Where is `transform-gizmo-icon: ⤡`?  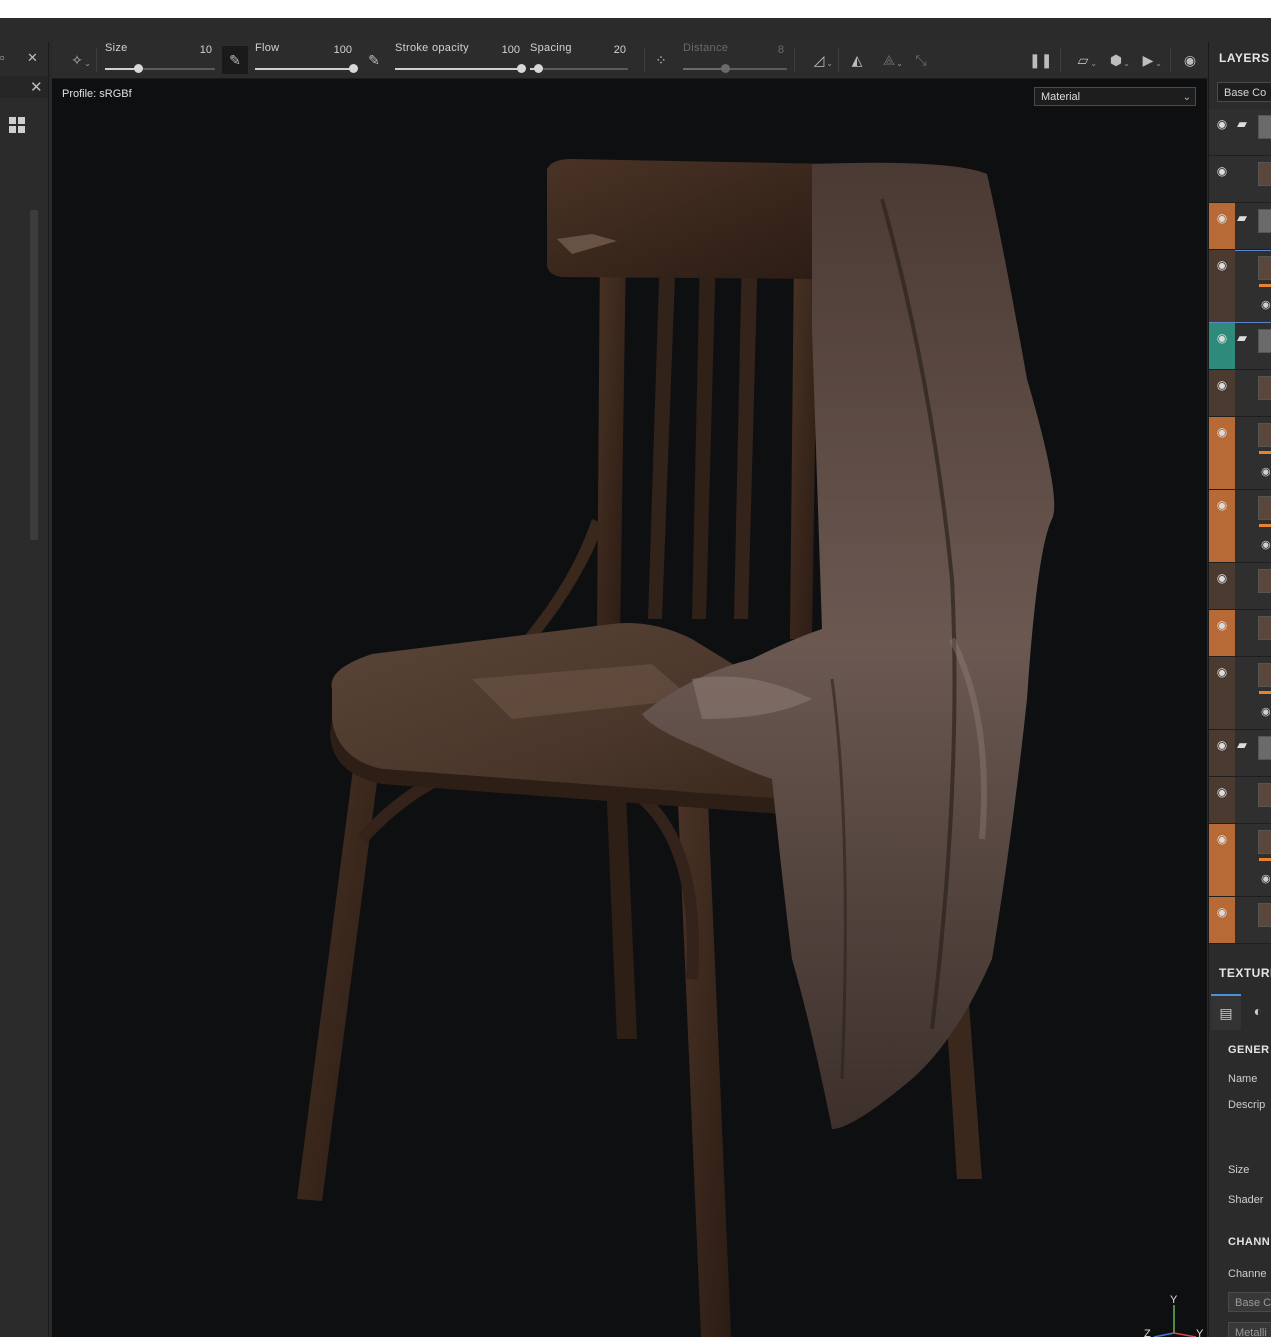
transform-gizmo-icon: ⤡ is located at coordinates (921, 60).